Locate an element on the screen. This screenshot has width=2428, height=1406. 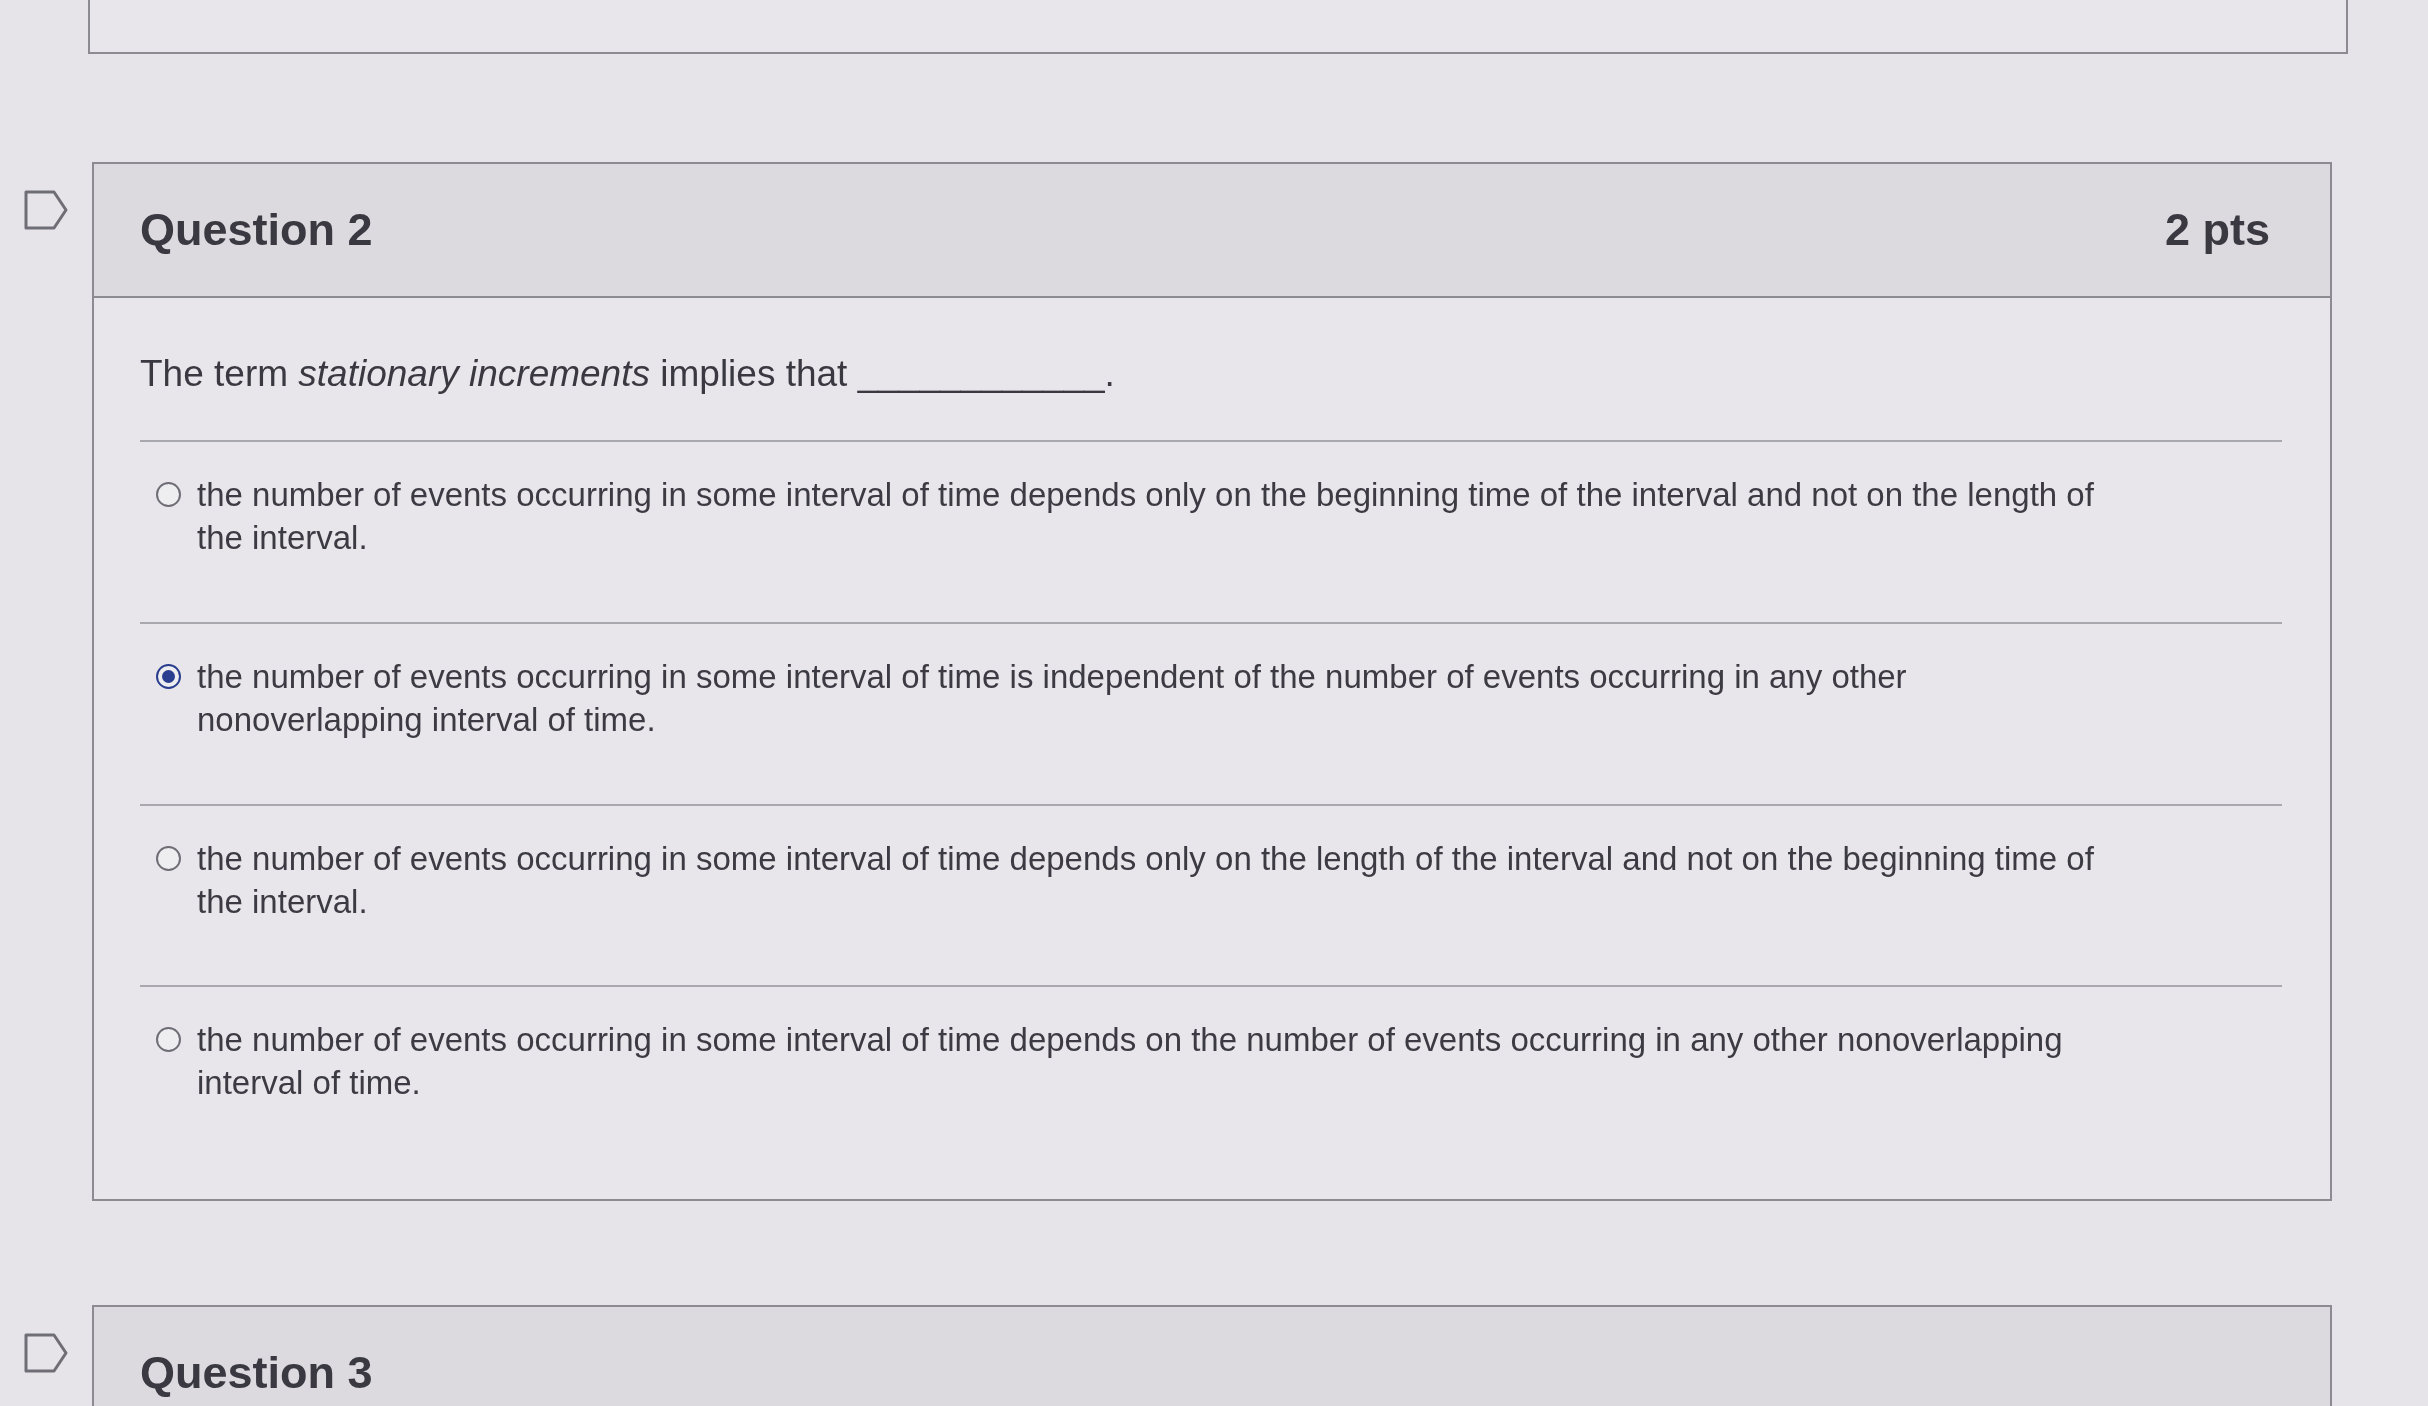
question-prompt: The term stationary increments implies that ____________. is located at coordinates (628, 374).